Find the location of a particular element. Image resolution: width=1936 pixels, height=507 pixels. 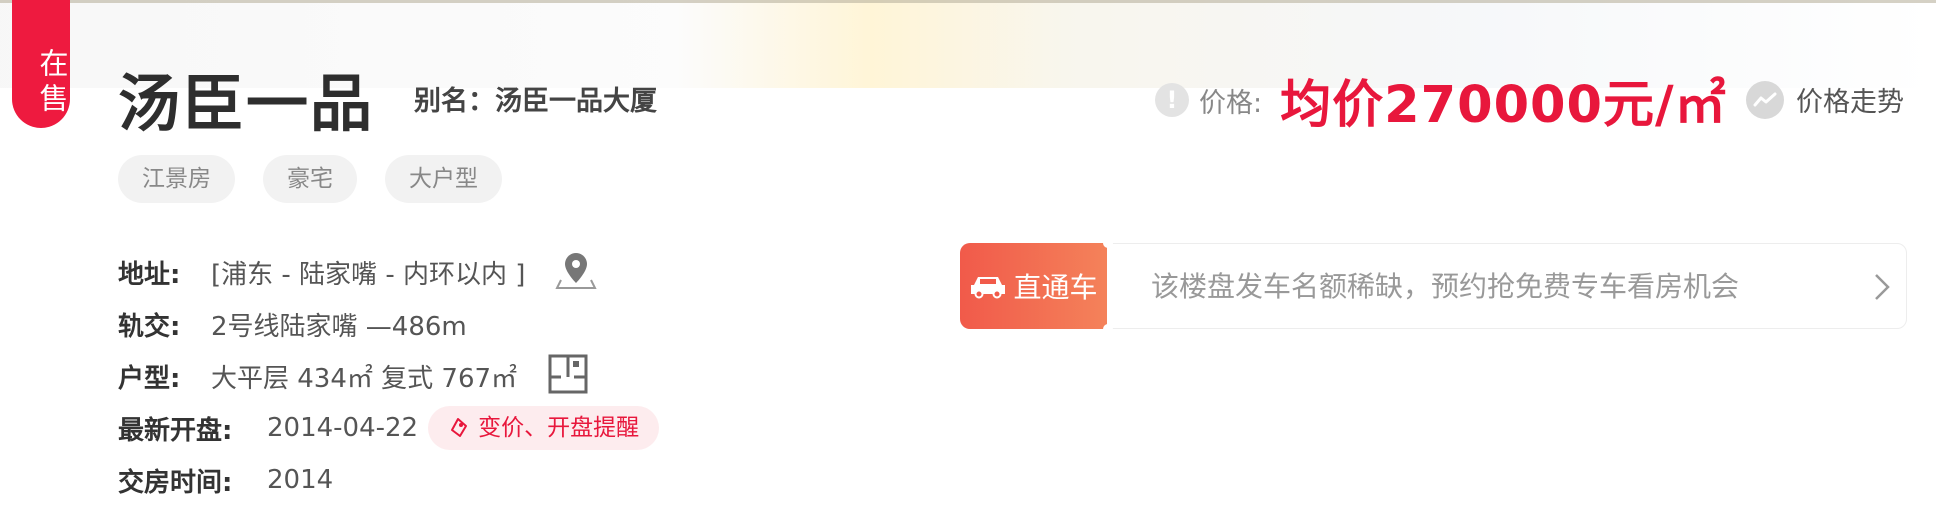

banner-edge is located at coordinates (968, 1).